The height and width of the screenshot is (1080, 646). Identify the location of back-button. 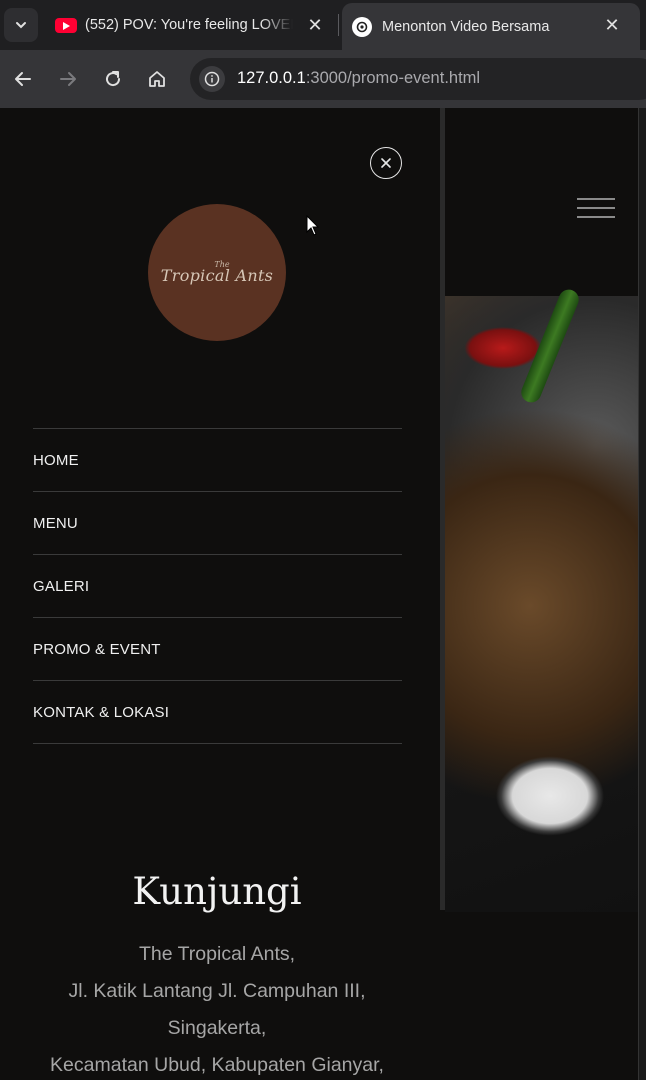
(23, 79).